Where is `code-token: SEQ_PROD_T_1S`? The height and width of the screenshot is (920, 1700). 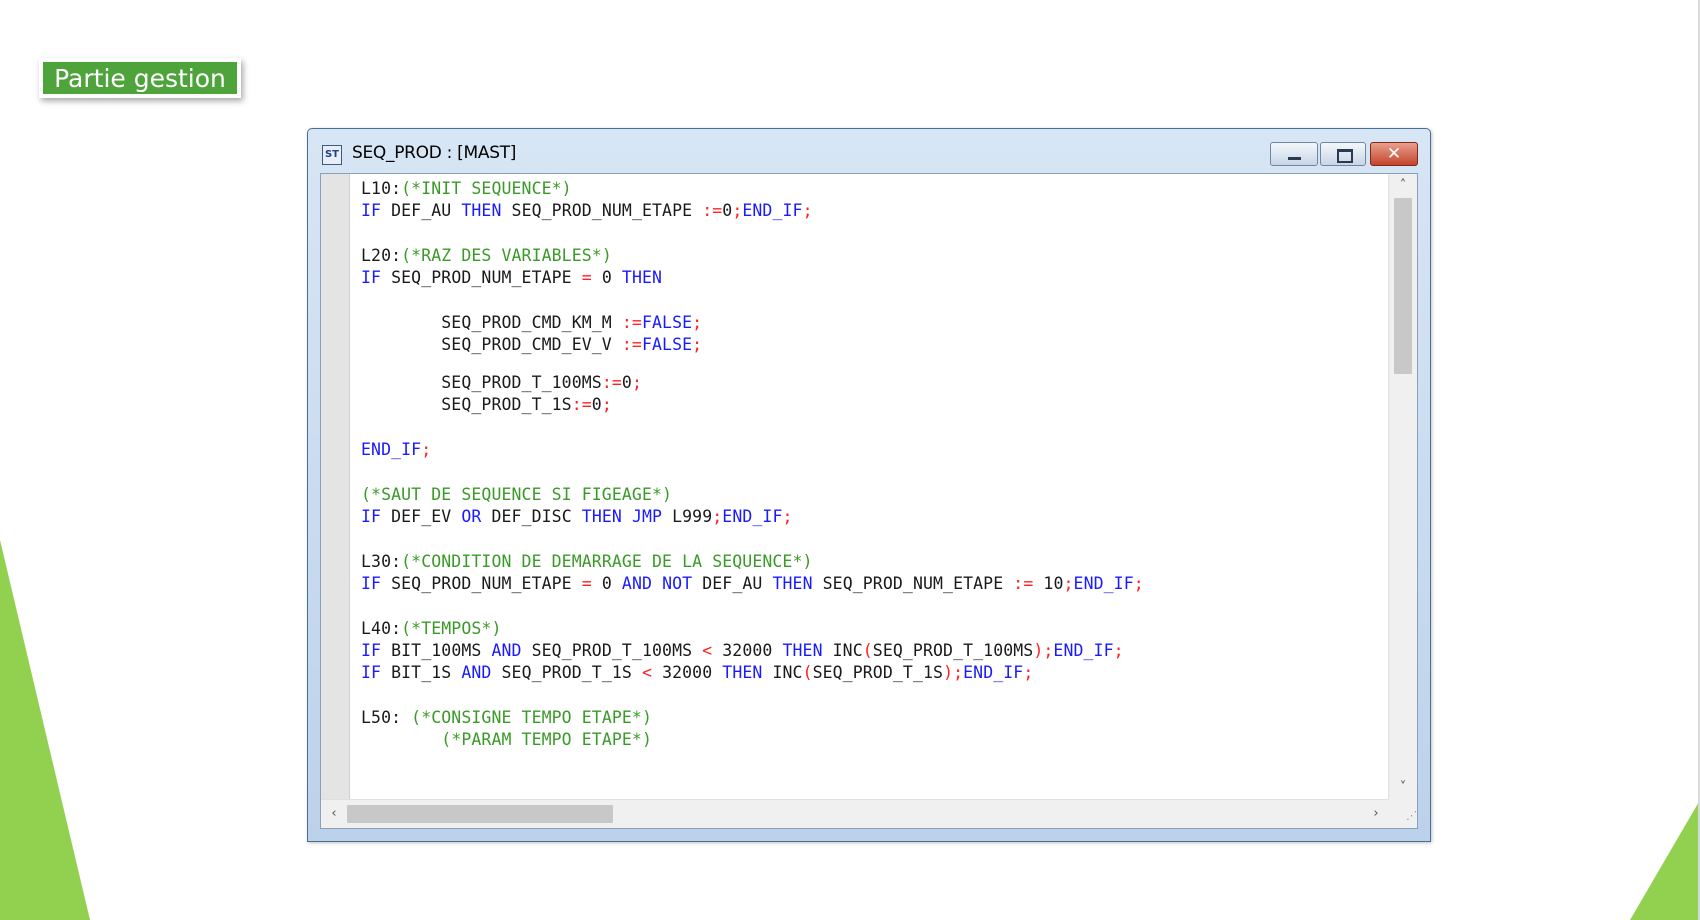
code-token: SEQ_PROD_T_1S is located at coordinates (466, 404).